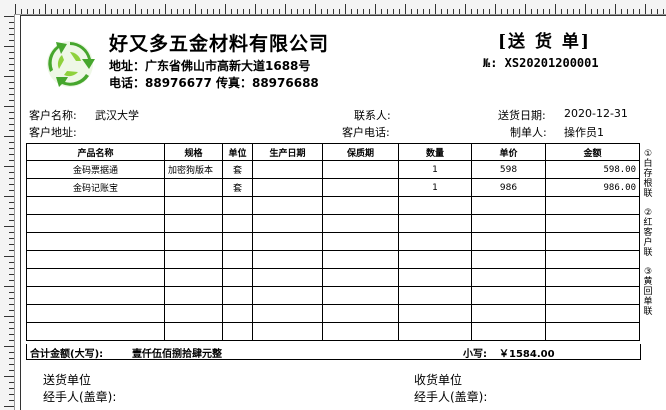 This screenshot has height=410, width=666. Describe the element at coordinates (435, 152) in the screenshot. I see `col-header-quantity: 数量` at that location.